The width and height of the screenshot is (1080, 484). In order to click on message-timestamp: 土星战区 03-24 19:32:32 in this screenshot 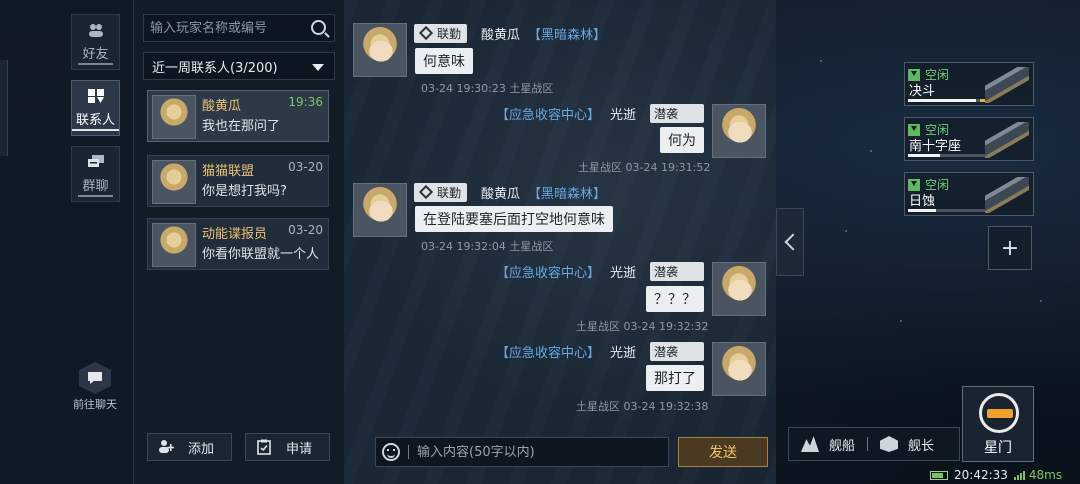, I will do `click(642, 326)`.